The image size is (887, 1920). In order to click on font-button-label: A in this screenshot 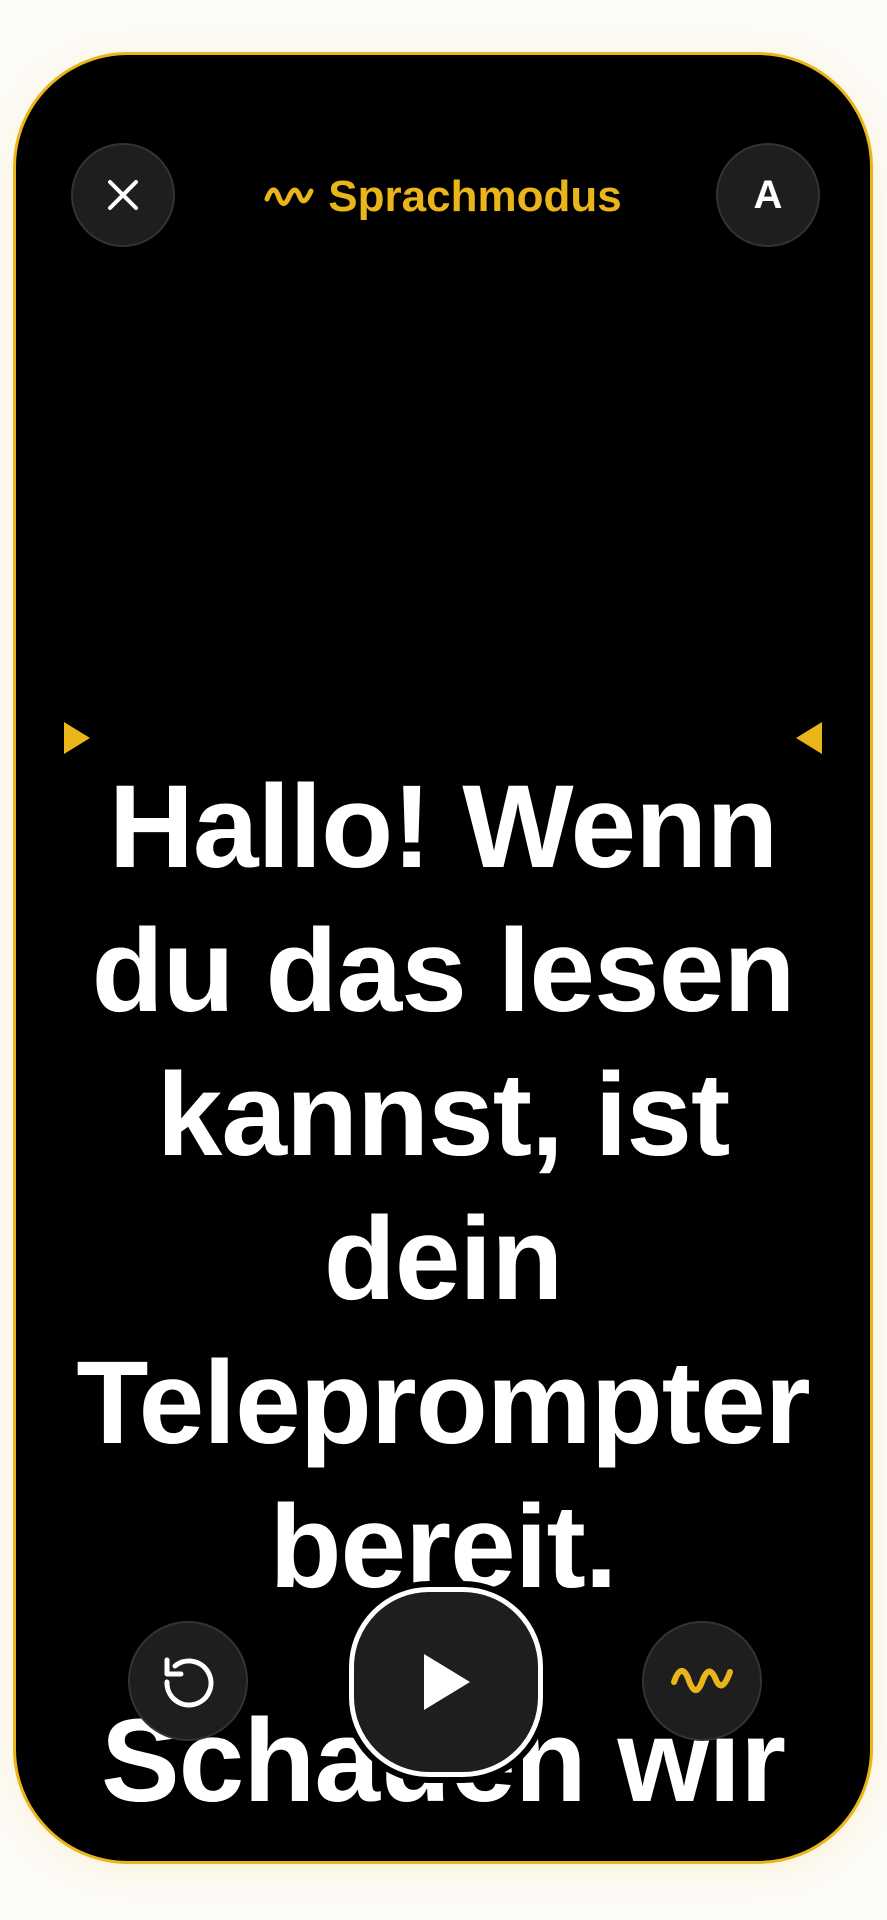, I will do `click(768, 194)`.